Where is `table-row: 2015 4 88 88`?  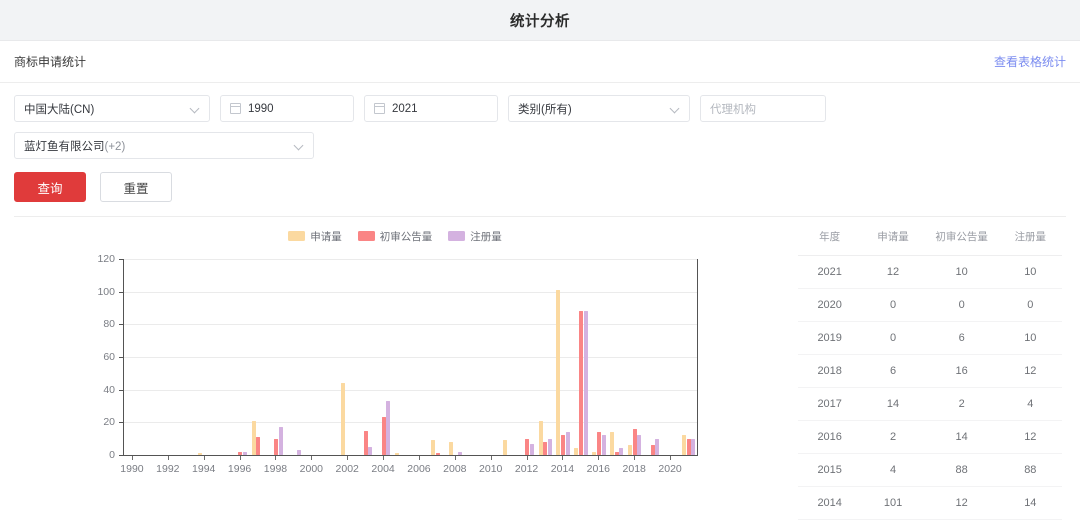
table-row: 2015 4 88 88 is located at coordinates (930, 470).